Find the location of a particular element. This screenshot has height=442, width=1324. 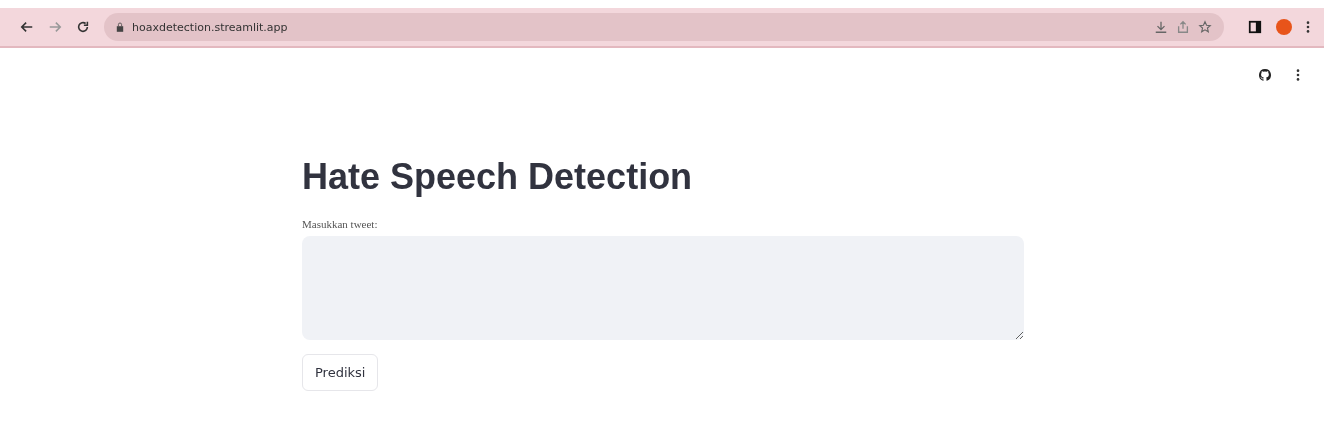

sidebar-icon is located at coordinates (1255, 27).